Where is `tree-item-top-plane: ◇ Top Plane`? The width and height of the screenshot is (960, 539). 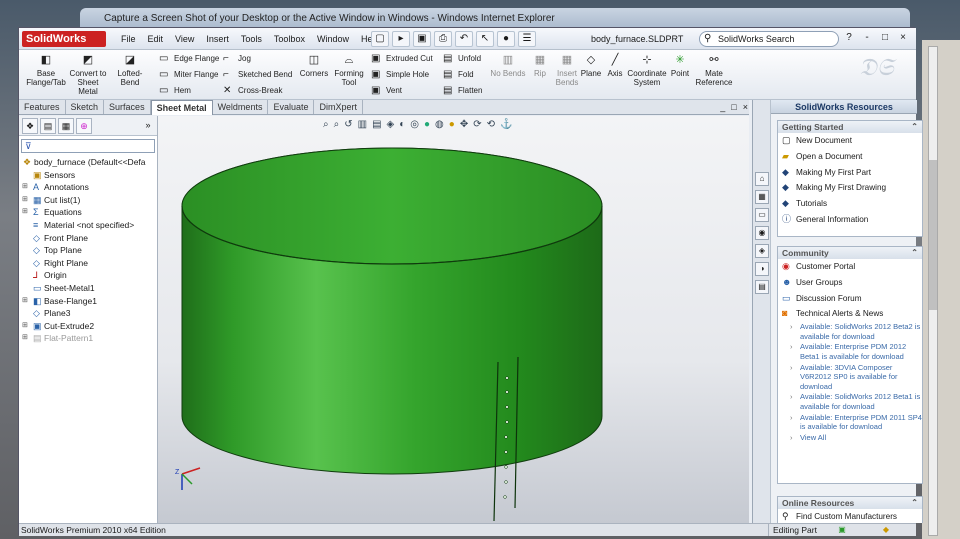
tree-item-top-plane: ◇ Top Plane is located at coordinates (88, 250).